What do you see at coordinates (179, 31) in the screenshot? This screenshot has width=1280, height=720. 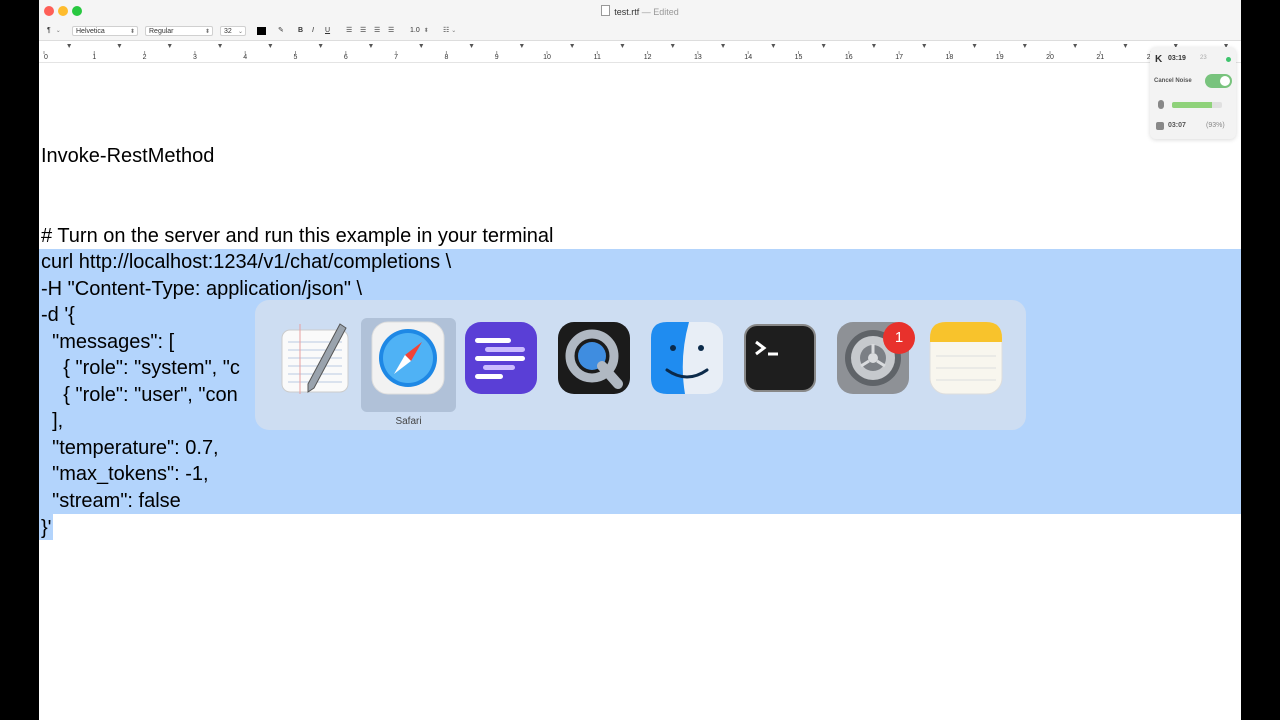 I see `font-style-select: Regular ⬍` at bounding box center [179, 31].